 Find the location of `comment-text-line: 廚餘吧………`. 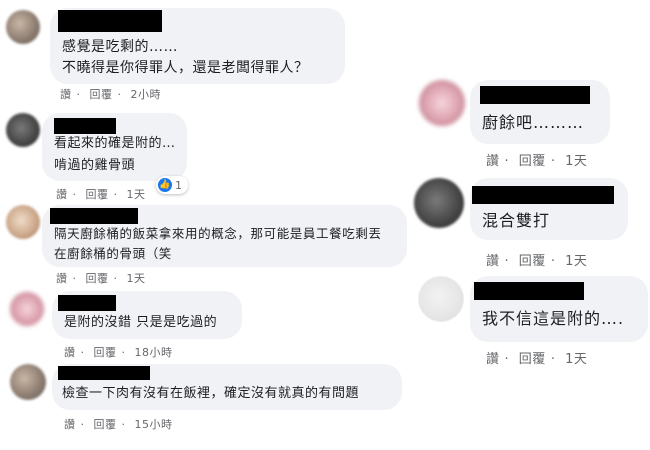

comment-text-line: 廚餘吧……… is located at coordinates (533, 122).